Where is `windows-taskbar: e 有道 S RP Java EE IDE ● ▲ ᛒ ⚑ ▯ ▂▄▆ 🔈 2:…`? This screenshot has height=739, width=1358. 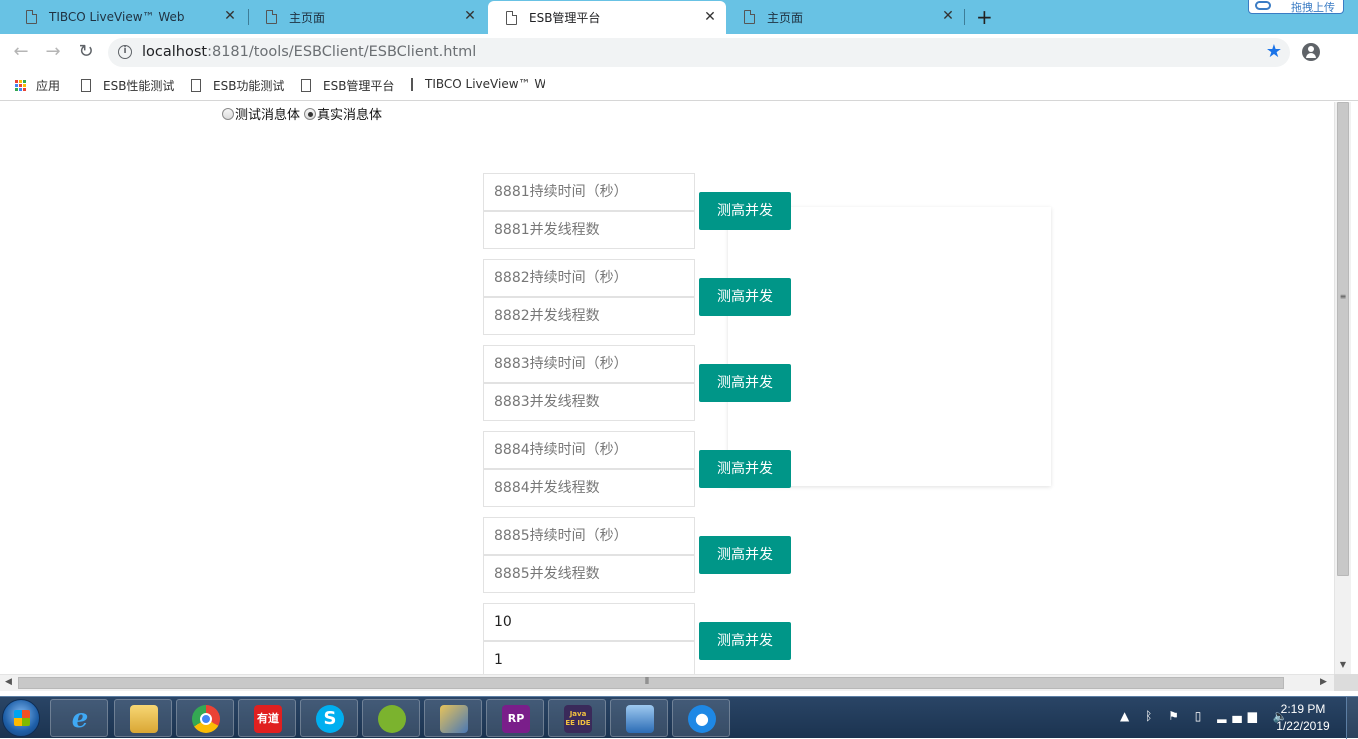 windows-taskbar: e 有道 S RP Java EE IDE ● ▲ ᛒ ⚑ ▯ ▂▄▆ 🔈 2:… is located at coordinates (679, 717).